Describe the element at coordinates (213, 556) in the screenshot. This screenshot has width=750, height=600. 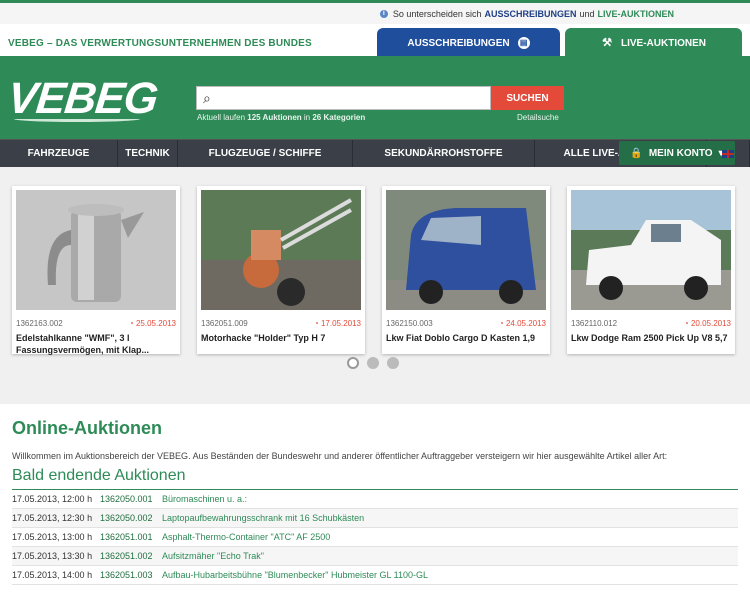
I see `row-desc: Aufsitzmäher "Echo Trak"` at that location.